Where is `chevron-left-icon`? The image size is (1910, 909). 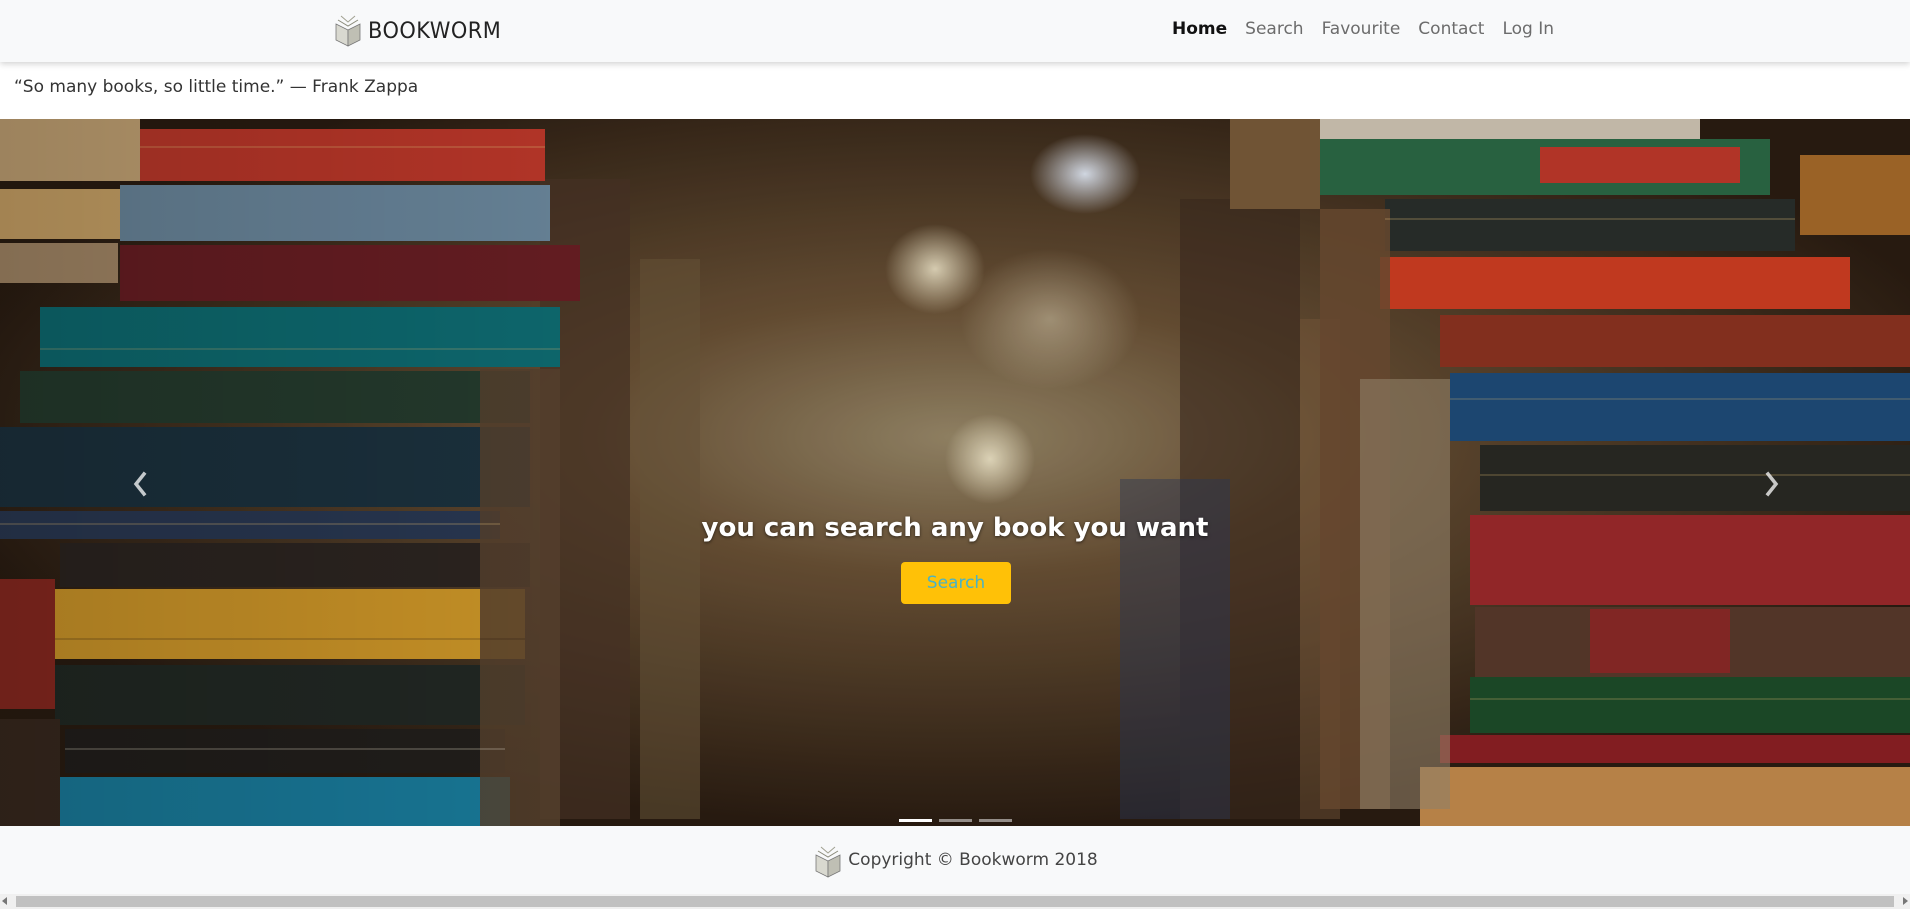 chevron-left-icon is located at coordinates (140, 484).